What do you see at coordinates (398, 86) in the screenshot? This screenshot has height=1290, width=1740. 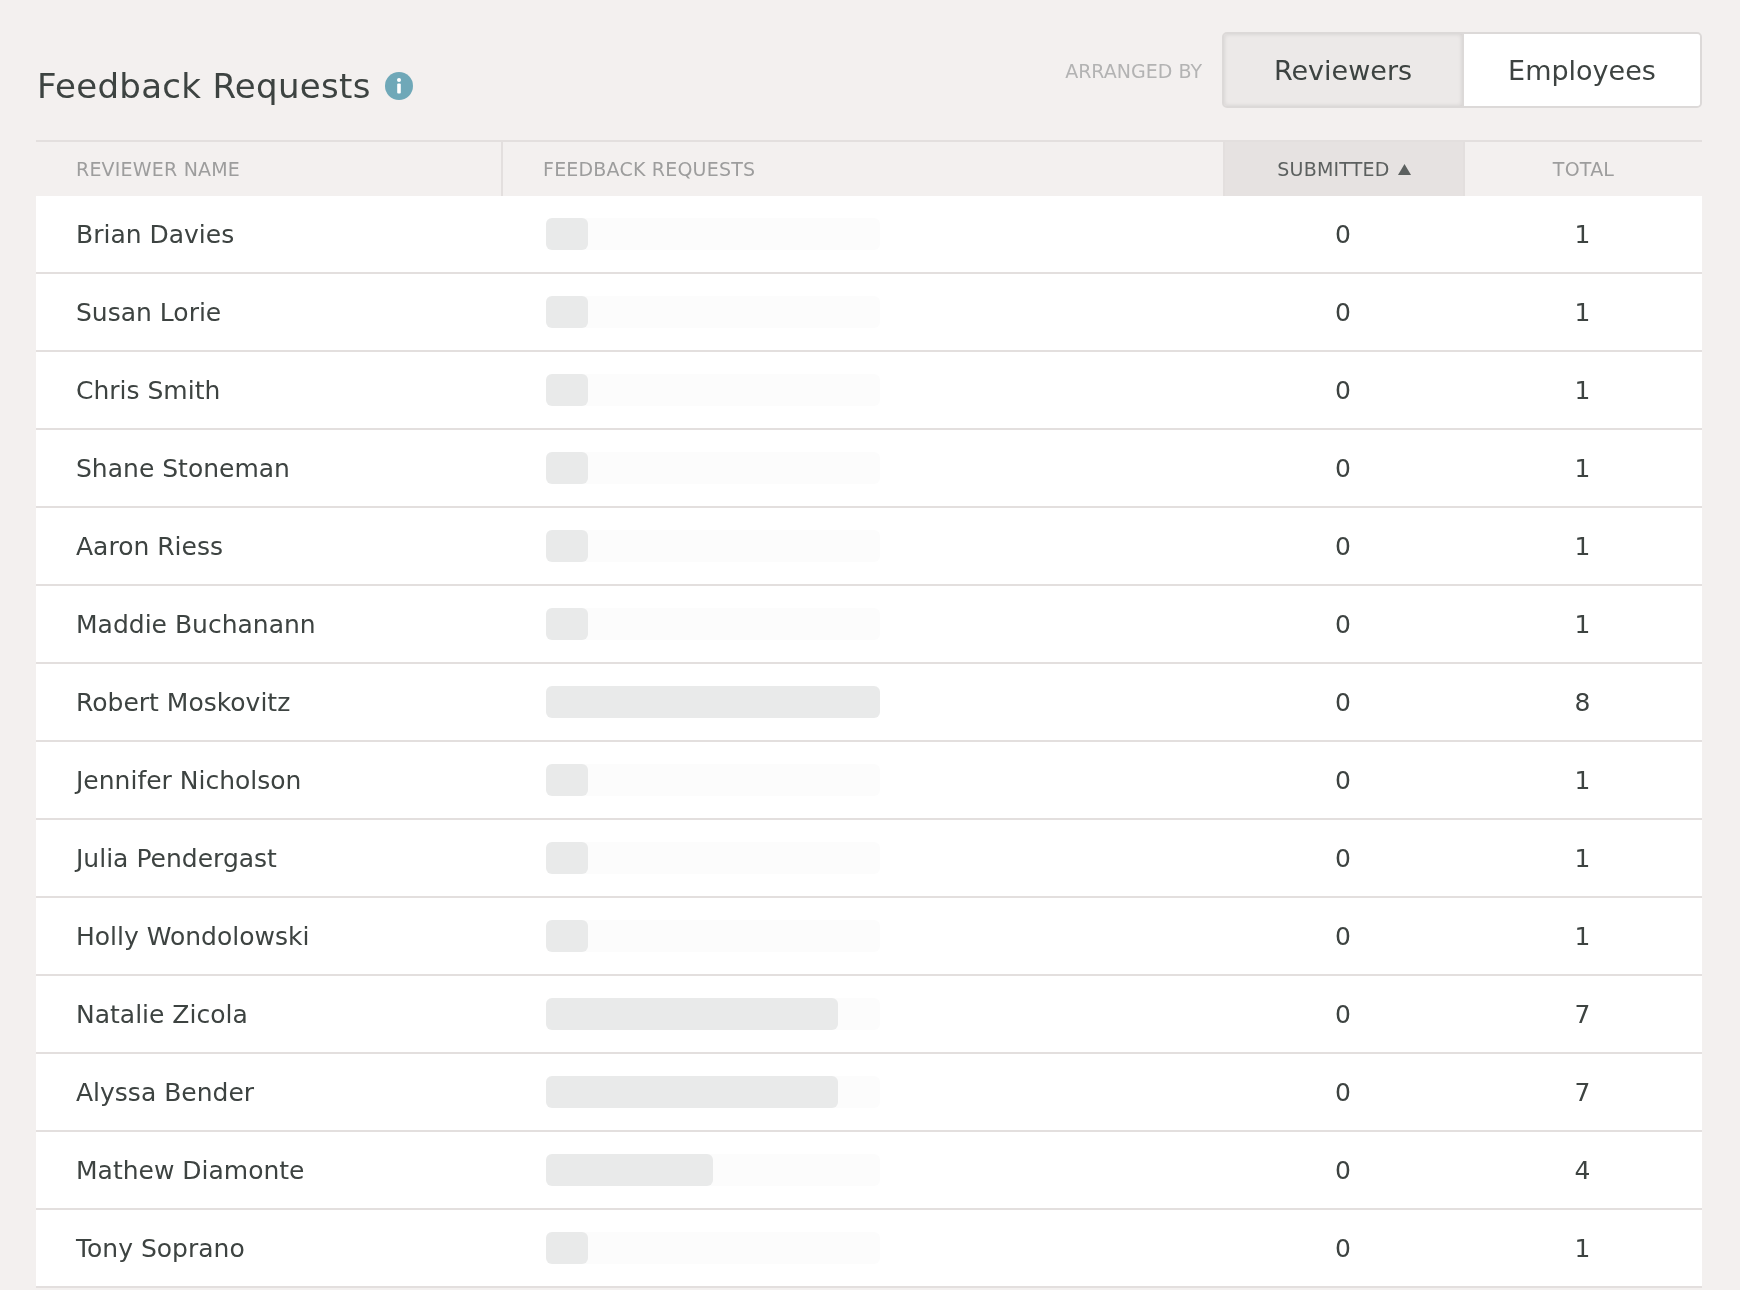 I see `info-icon` at bounding box center [398, 86].